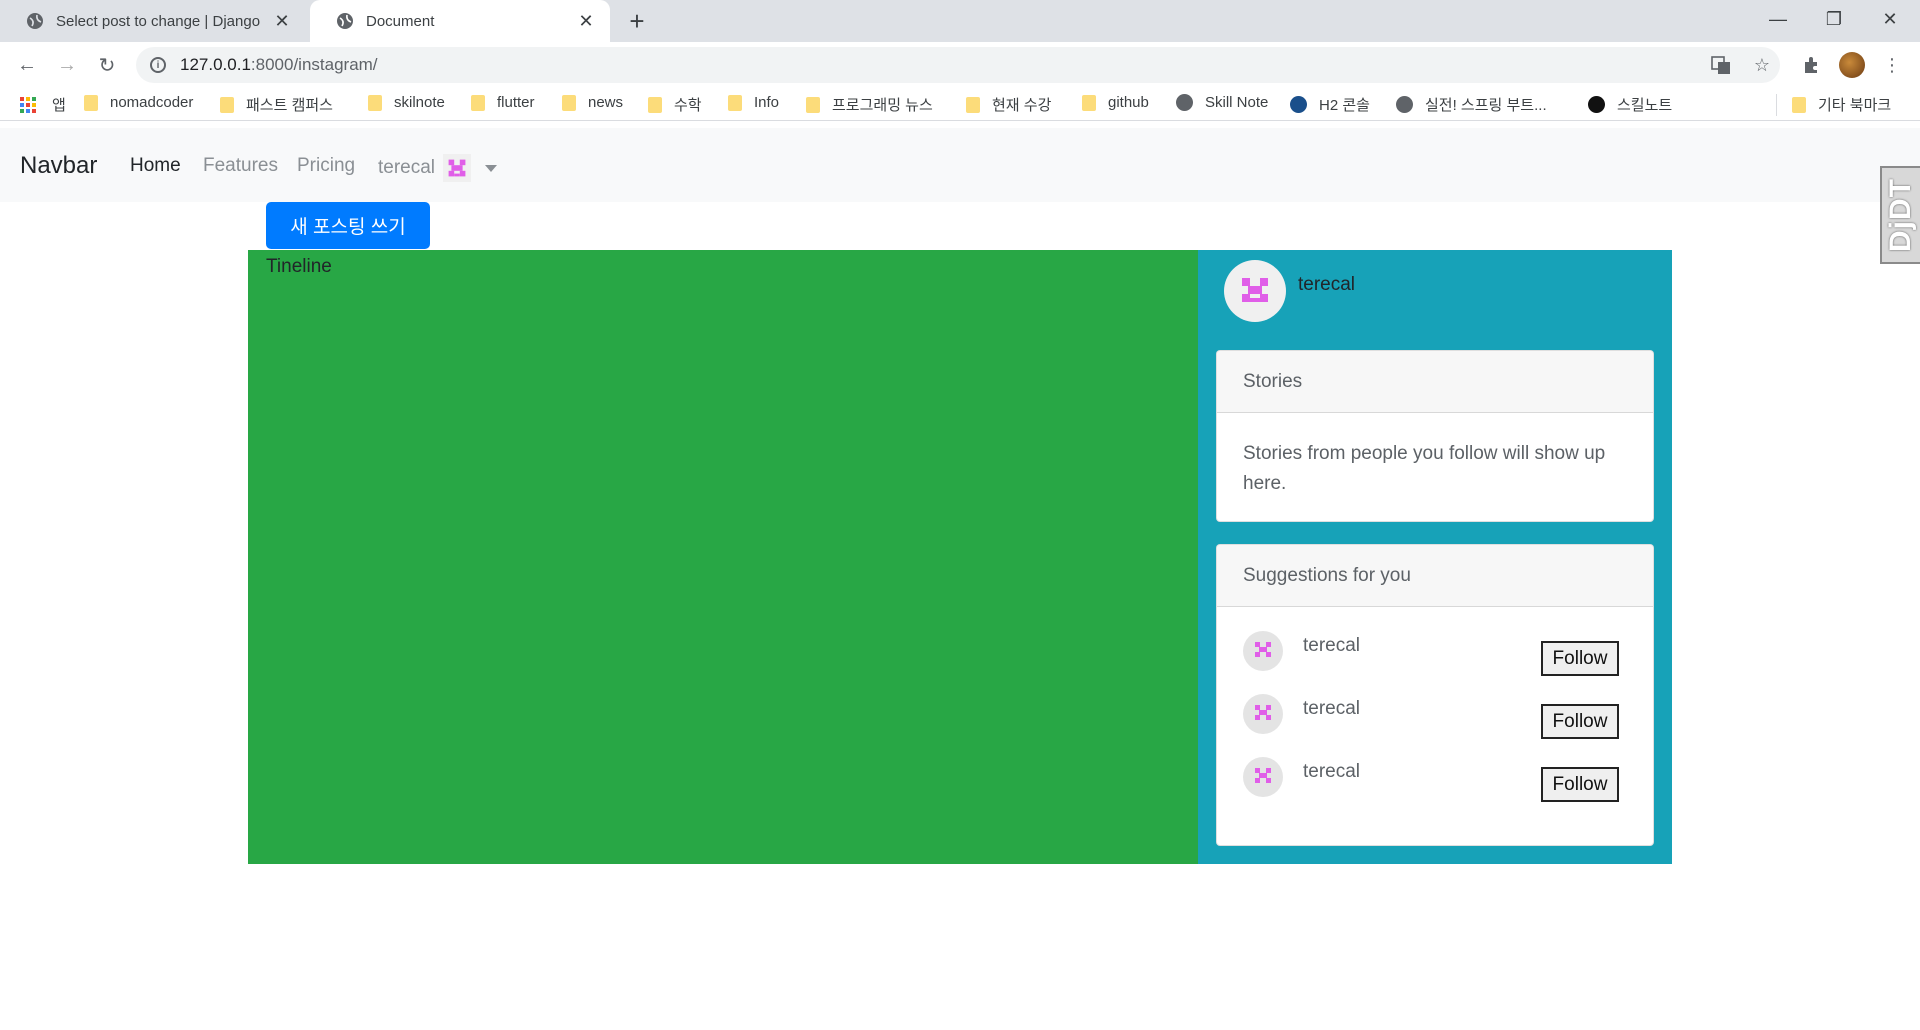 This screenshot has width=1920, height=1030. I want to click on h2-icon, so click(1298, 104).